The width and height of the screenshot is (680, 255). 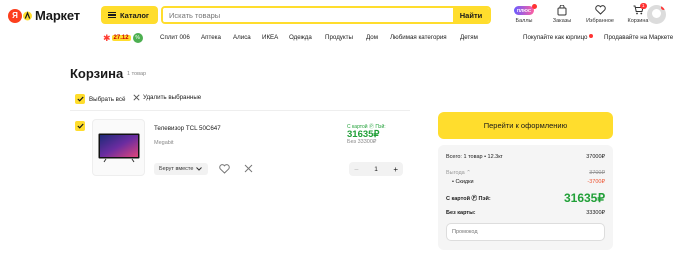 I want to click on star-icon: ✱, so click(x=107, y=37).